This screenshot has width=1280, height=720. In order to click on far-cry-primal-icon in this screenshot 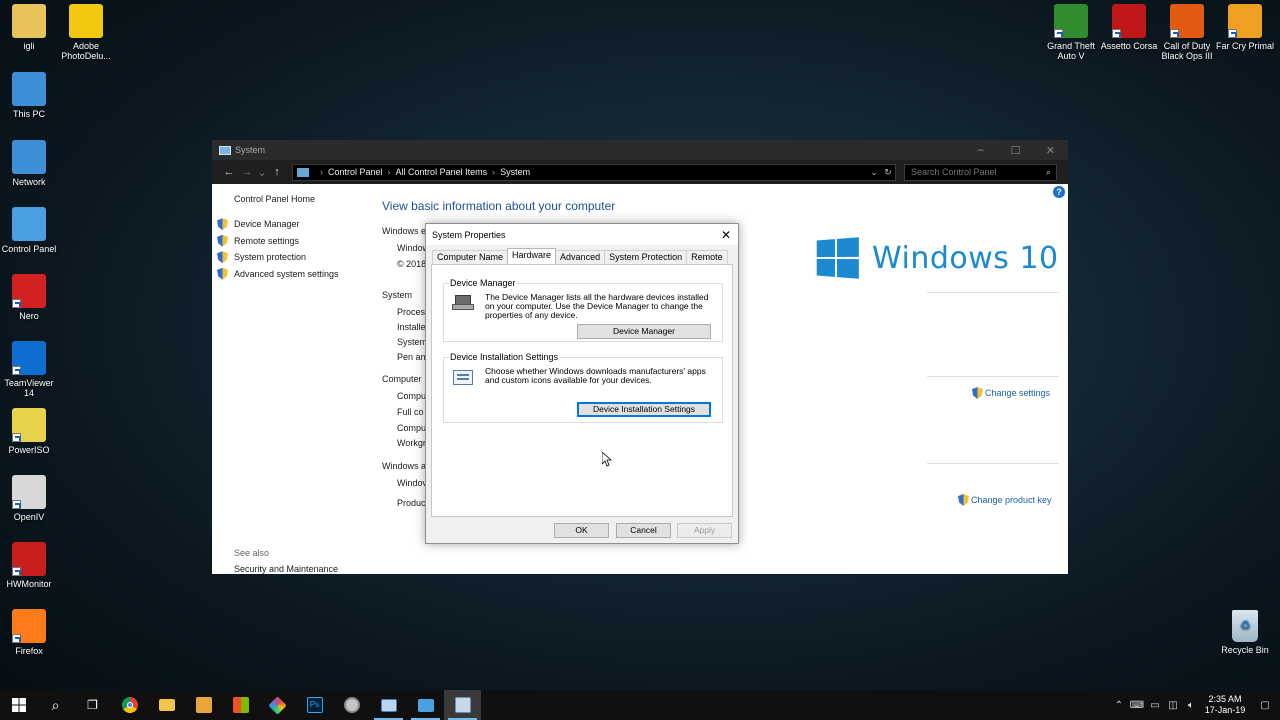, I will do `click(1245, 21)`.